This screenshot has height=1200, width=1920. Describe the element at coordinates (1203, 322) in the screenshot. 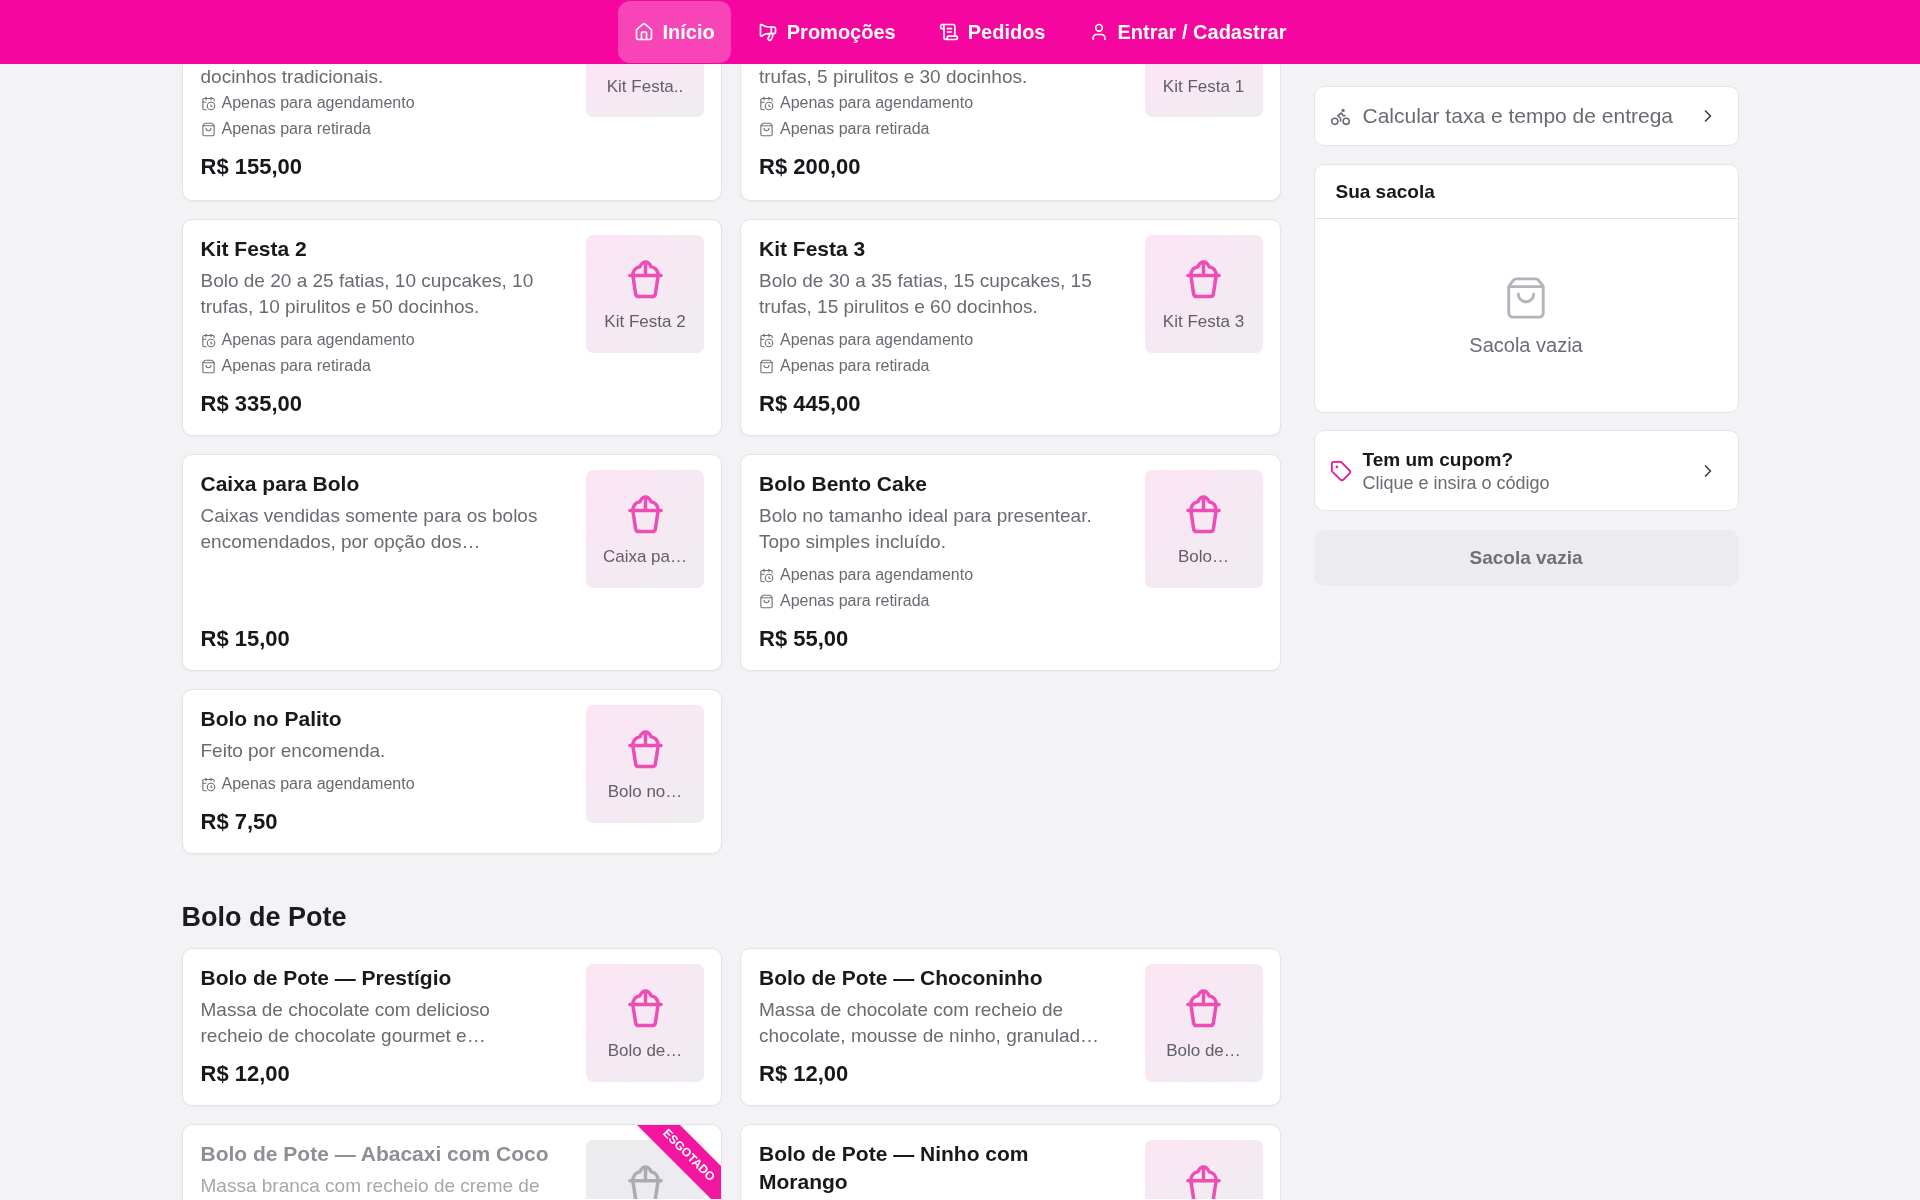

I see `image-caption: Kit Festa 3` at that location.